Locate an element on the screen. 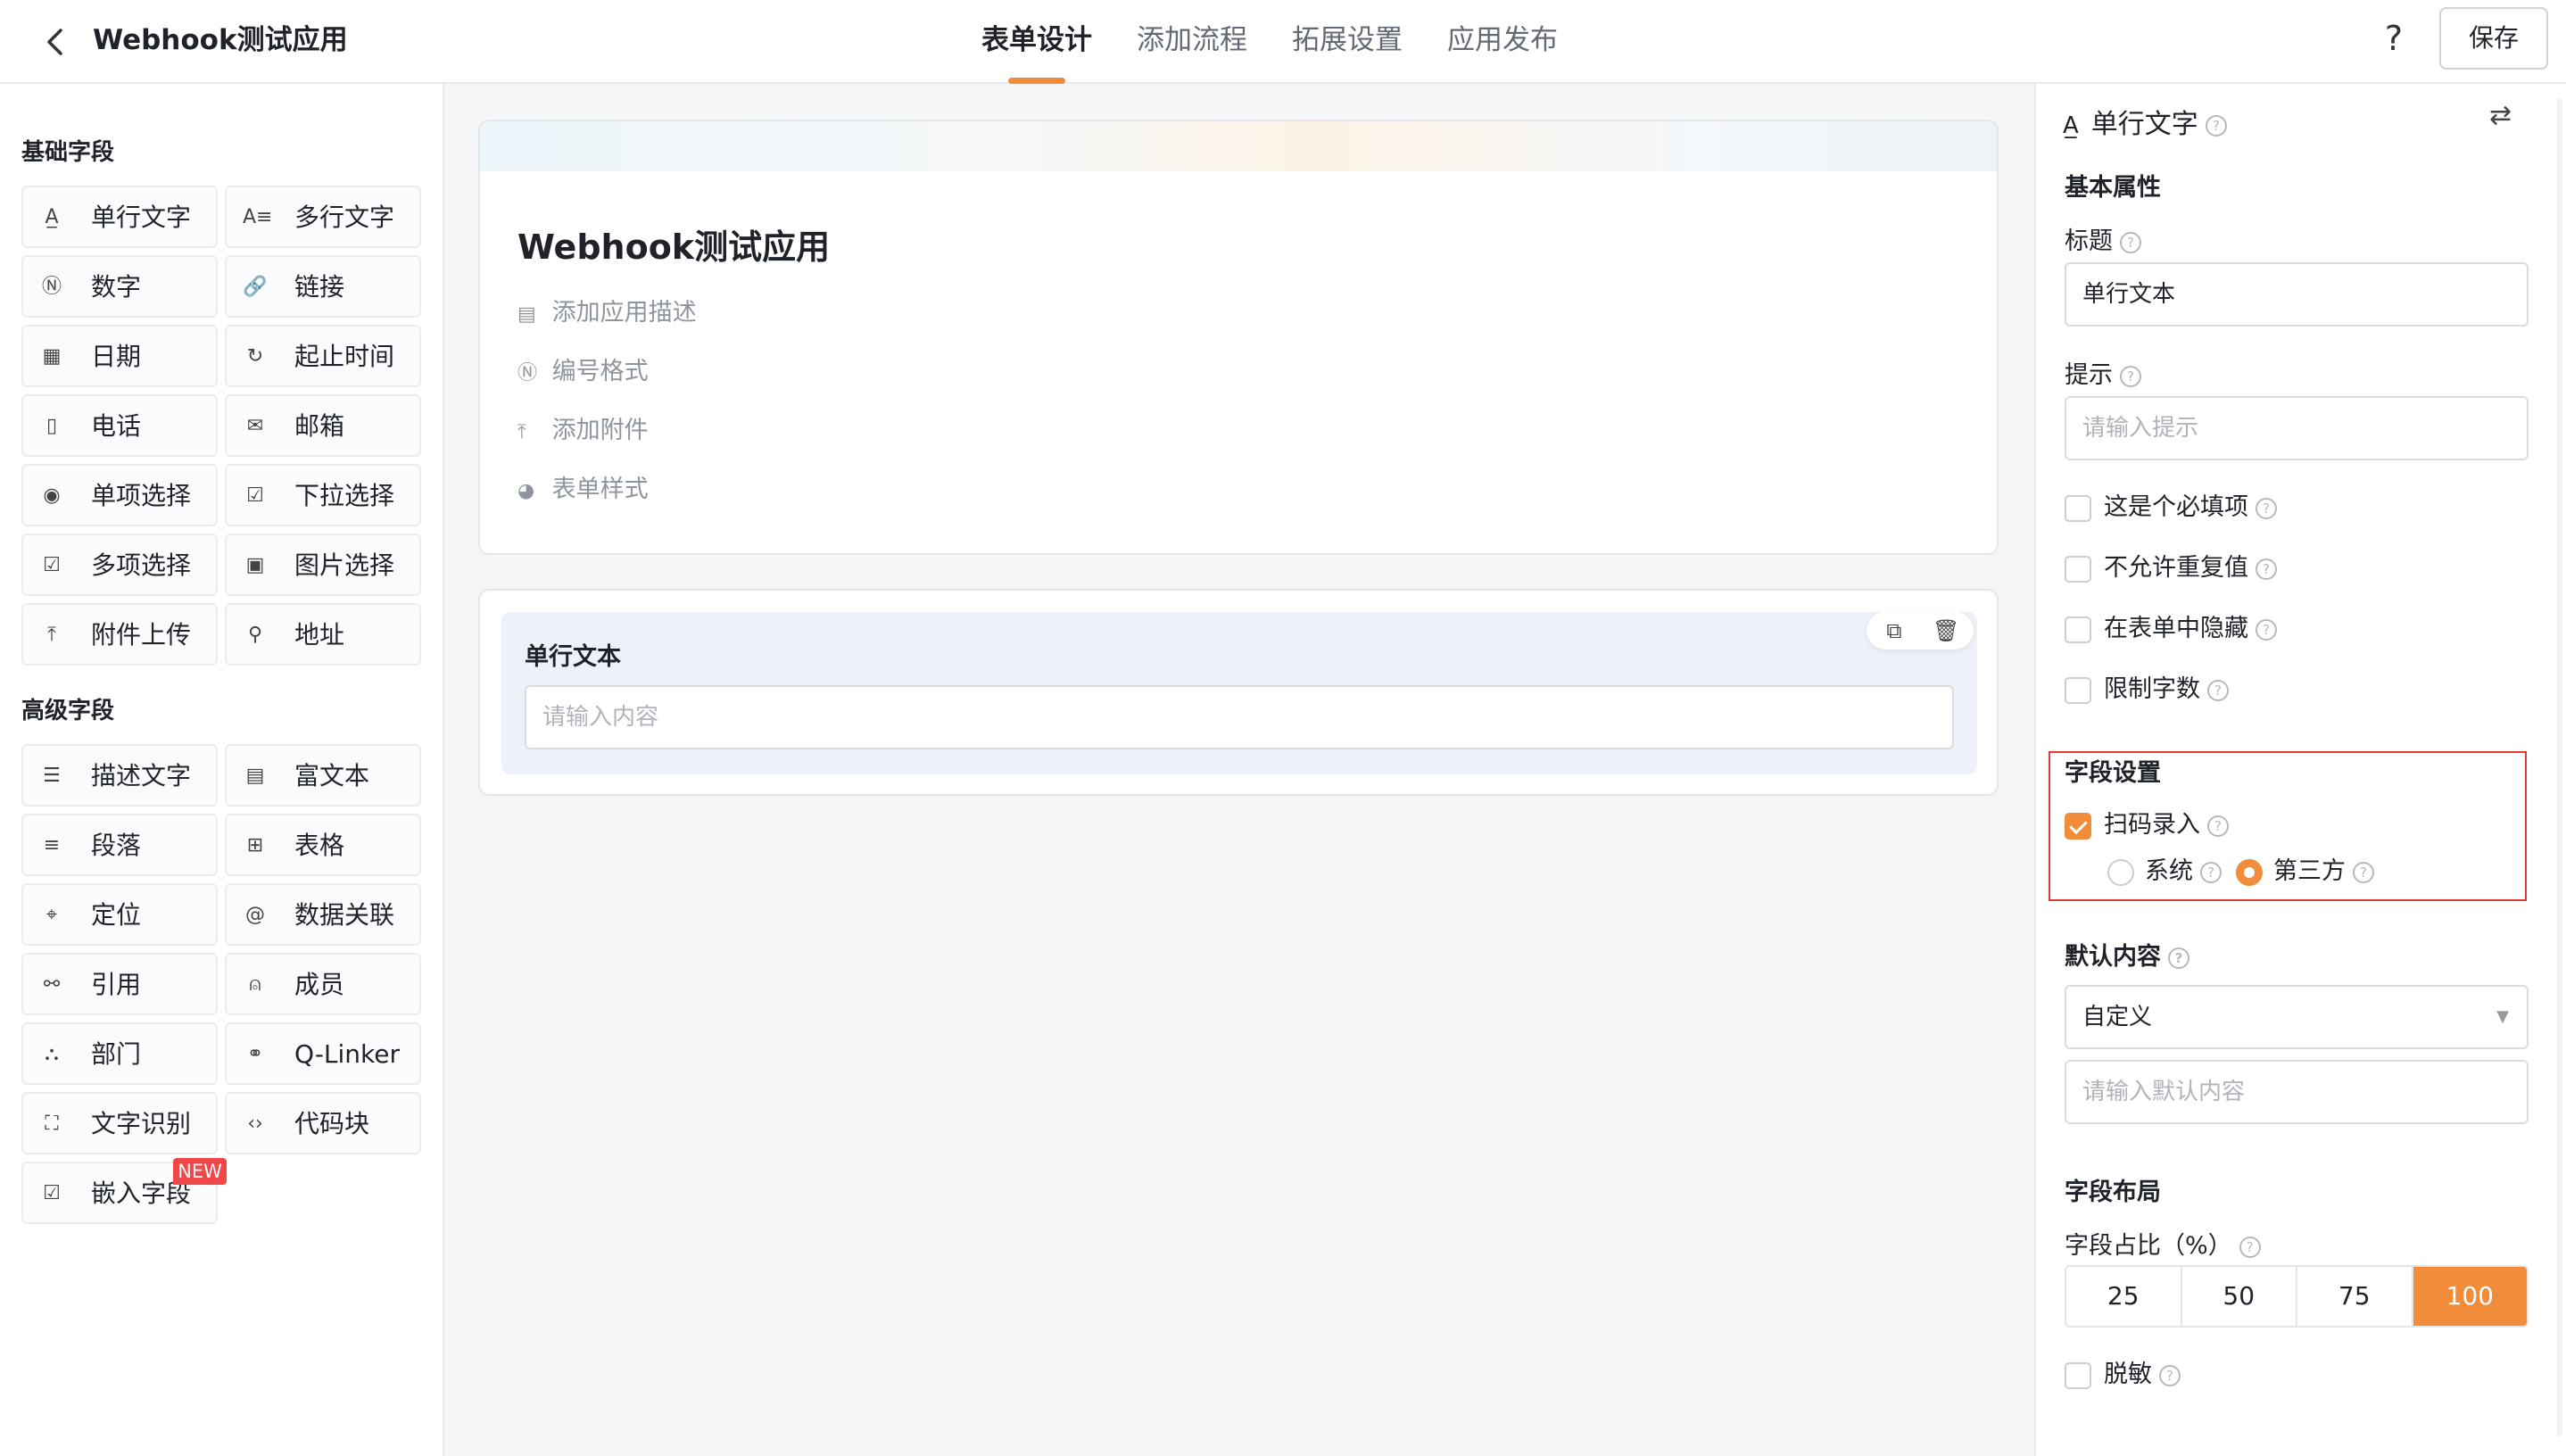  palette-item: ☑ 下拉选择 is located at coordinates (323, 495).